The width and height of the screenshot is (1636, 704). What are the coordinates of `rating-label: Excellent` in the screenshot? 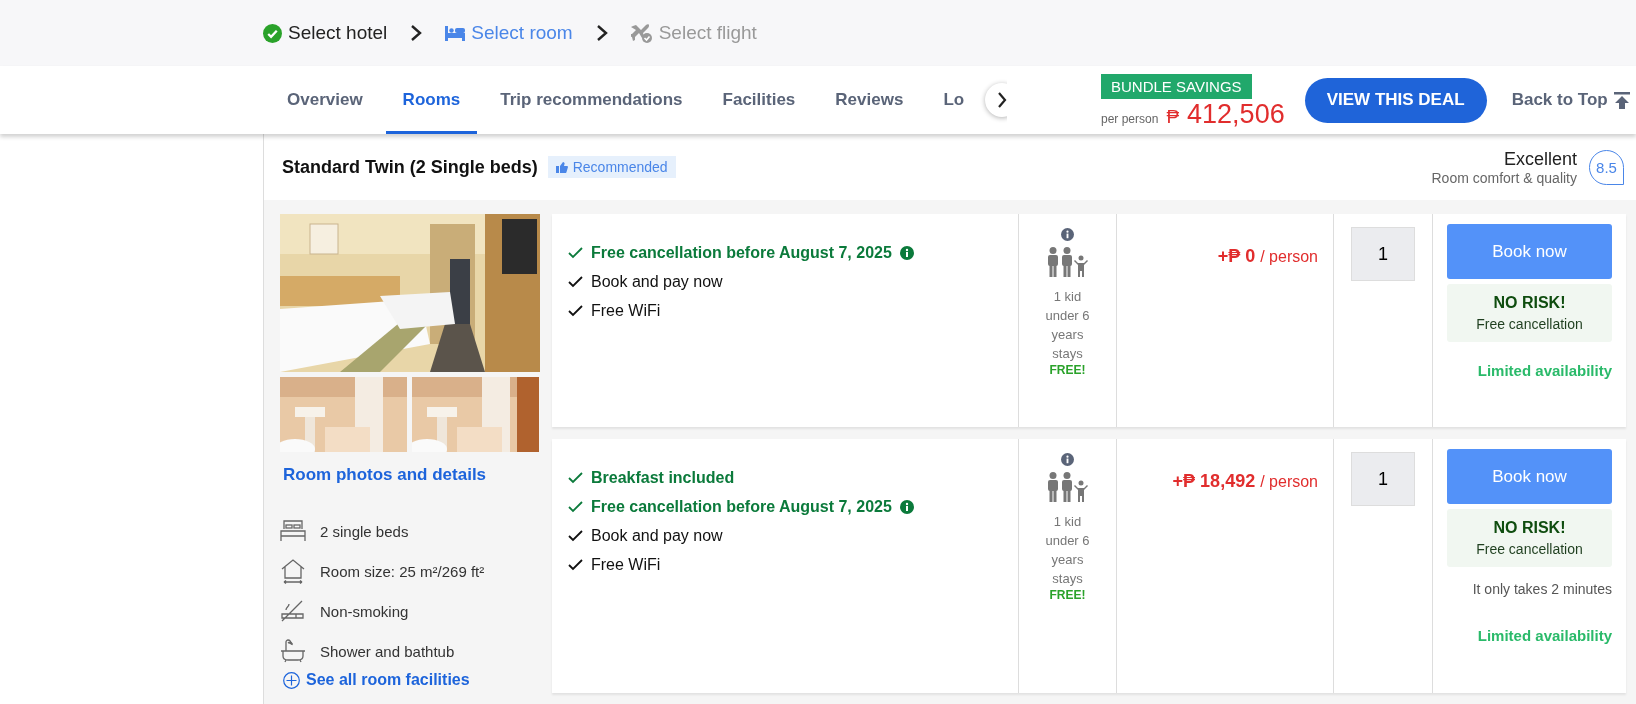 It's located at (1539, 159).